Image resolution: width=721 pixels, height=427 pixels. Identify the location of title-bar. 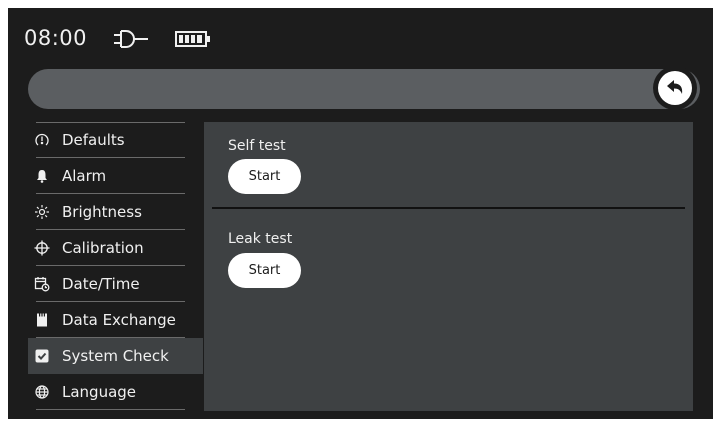
(364, 89).